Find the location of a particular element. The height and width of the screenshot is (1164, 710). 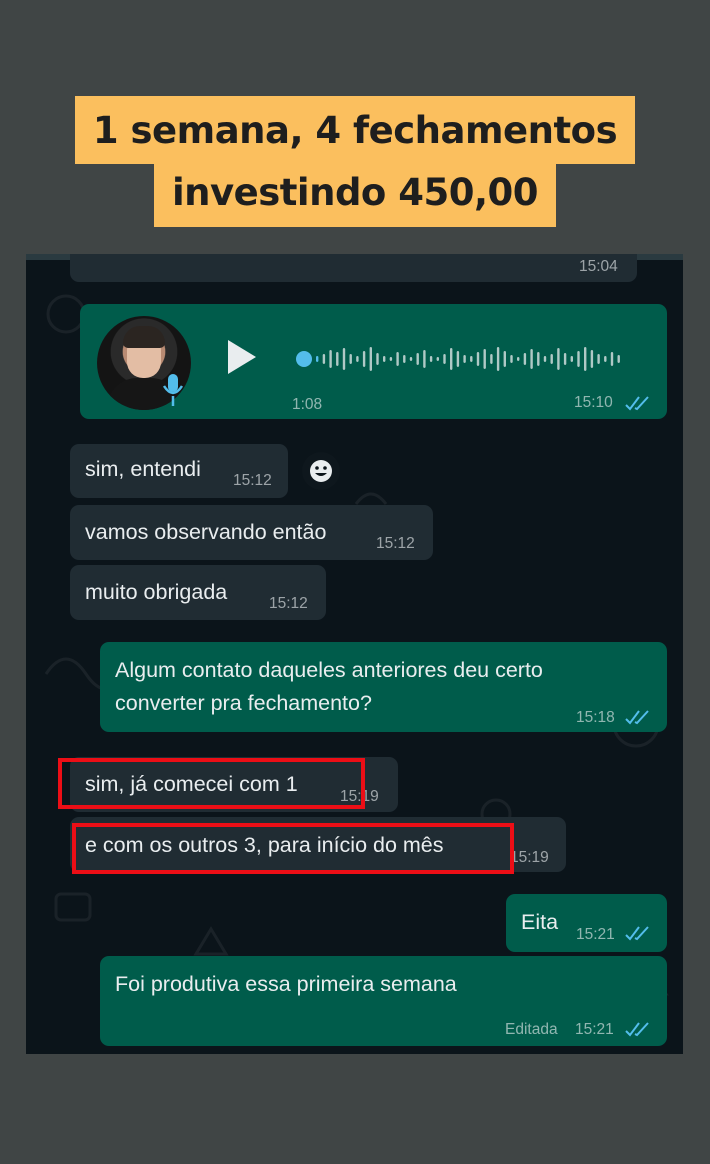

previous-message-time: 15:04 is located at coordinates (598, 266).